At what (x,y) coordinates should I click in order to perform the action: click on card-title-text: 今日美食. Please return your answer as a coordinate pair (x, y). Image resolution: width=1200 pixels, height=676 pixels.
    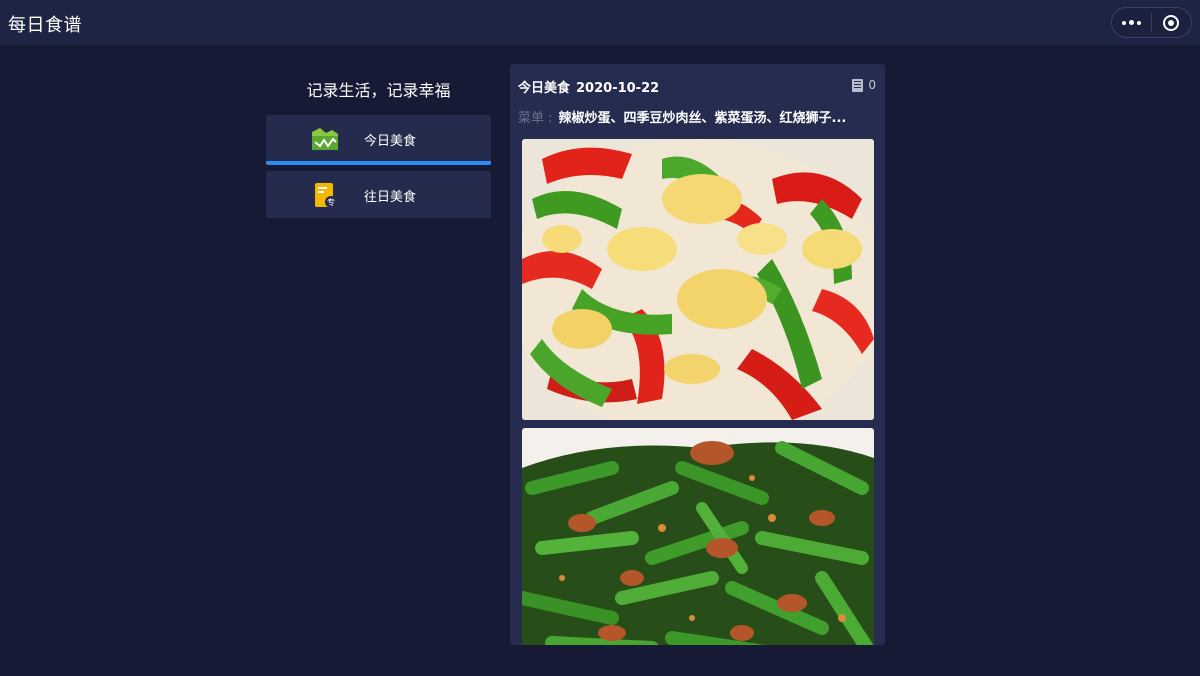
    Looking at the image, I should click on (544, 88).